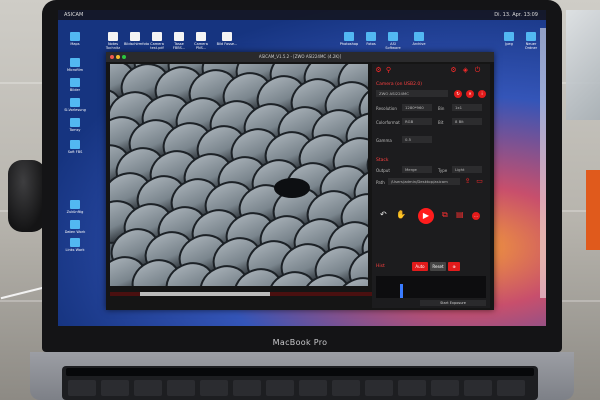 The image size is (600, 400). I want to click on desktop-icon-label: Jpeg, so click(509, 44).